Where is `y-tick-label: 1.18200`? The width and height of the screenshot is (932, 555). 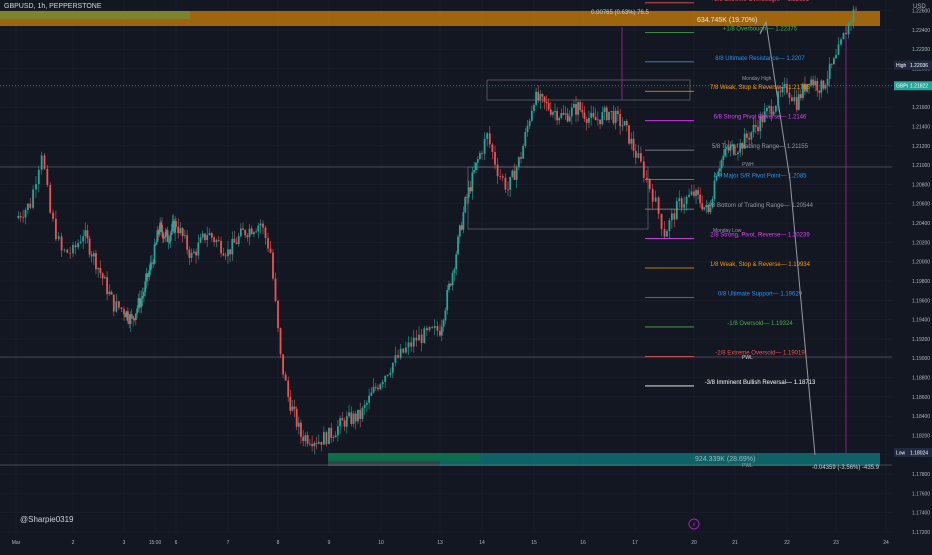 y-tick-label: 1.18200 is located at coordinates (921, 436).